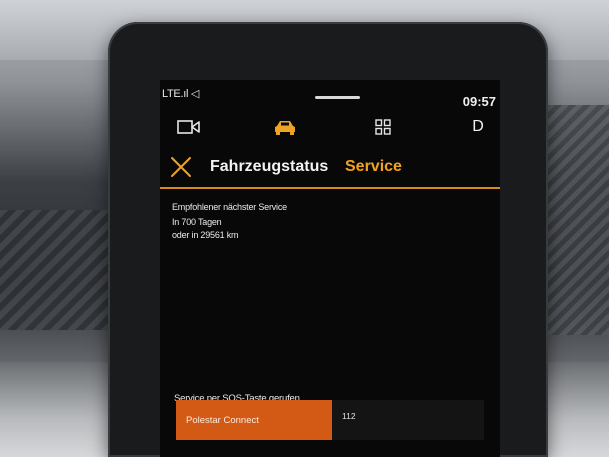 This screenshot has height=457, width=609. I want to click on car-icon, so click(285, 127).